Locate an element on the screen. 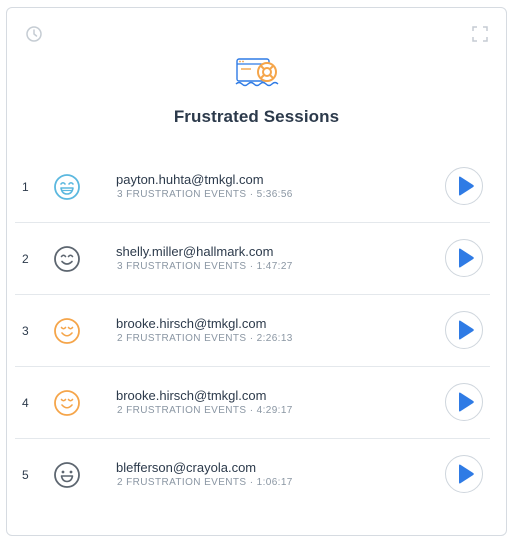 This screenshot has height=543, width=516. session-duration: 1:47:27 is located at coordinates (274, 266).